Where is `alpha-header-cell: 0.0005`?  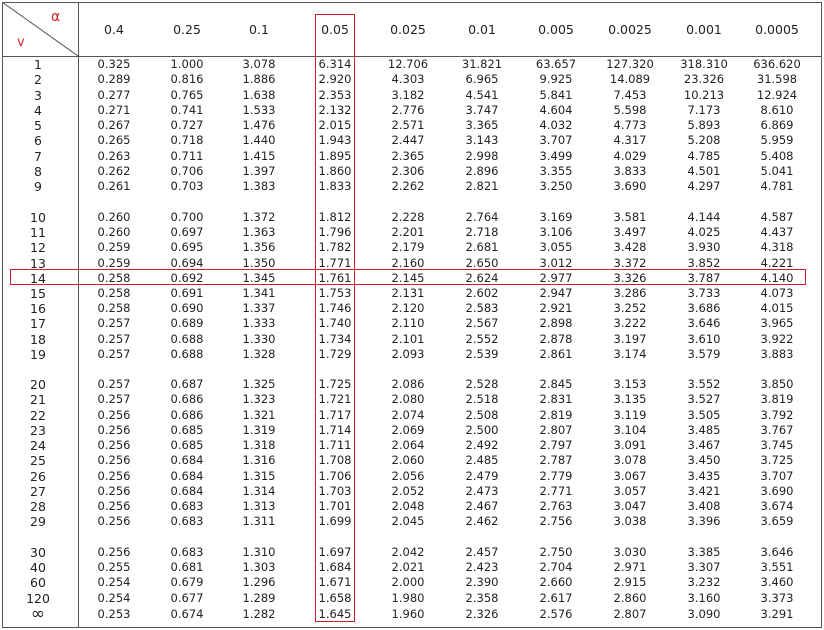 alpha-header-cell: 0.0005 is located at coordinates (777, 29).